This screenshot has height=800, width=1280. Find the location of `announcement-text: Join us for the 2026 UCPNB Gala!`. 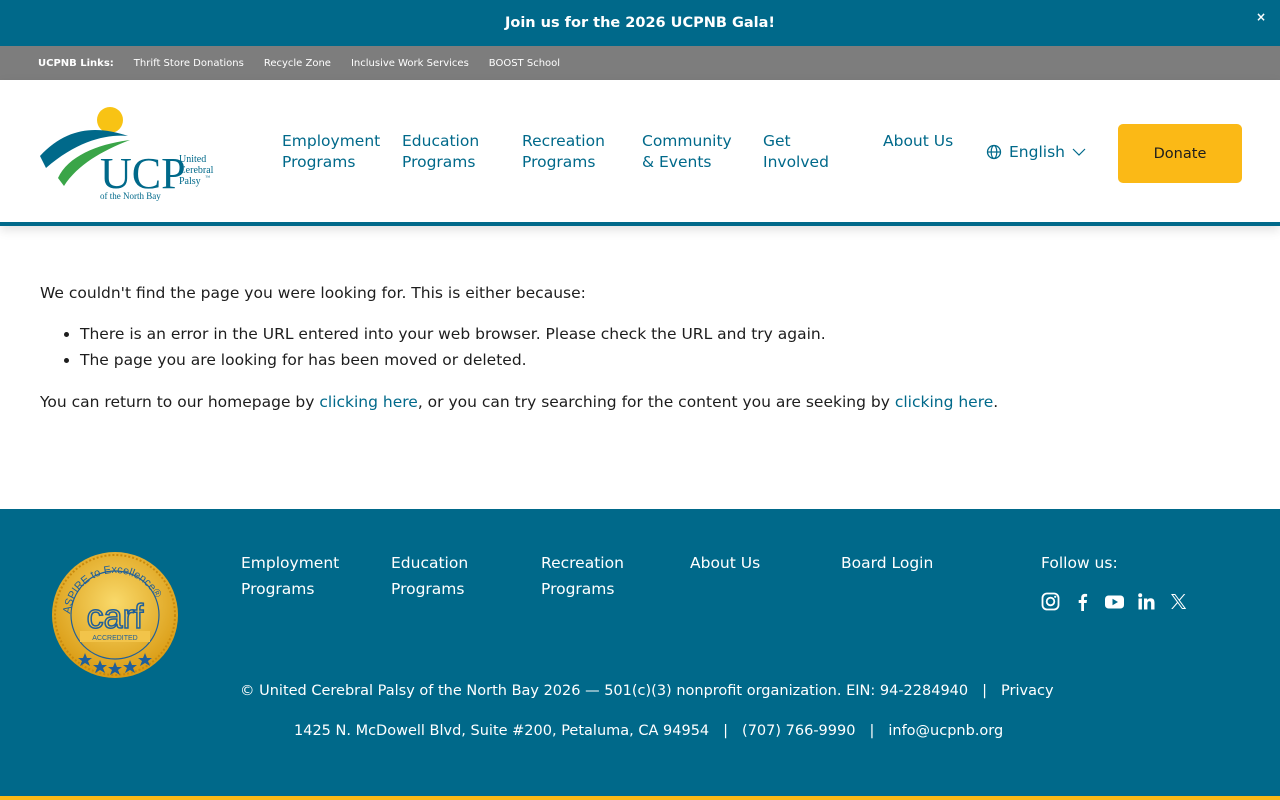

announcement-text: Join us for the 2026 UCPNB Gala! is located at coordinates (640, 23).